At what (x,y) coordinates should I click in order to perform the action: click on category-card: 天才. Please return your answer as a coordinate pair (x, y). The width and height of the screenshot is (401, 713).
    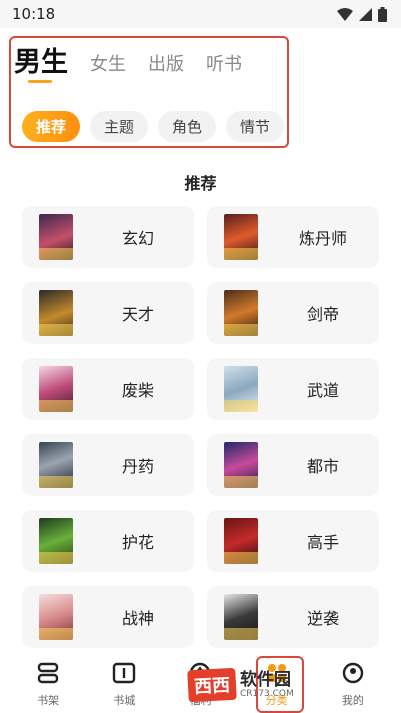
    Looking at the image, I should click on (108, 313).